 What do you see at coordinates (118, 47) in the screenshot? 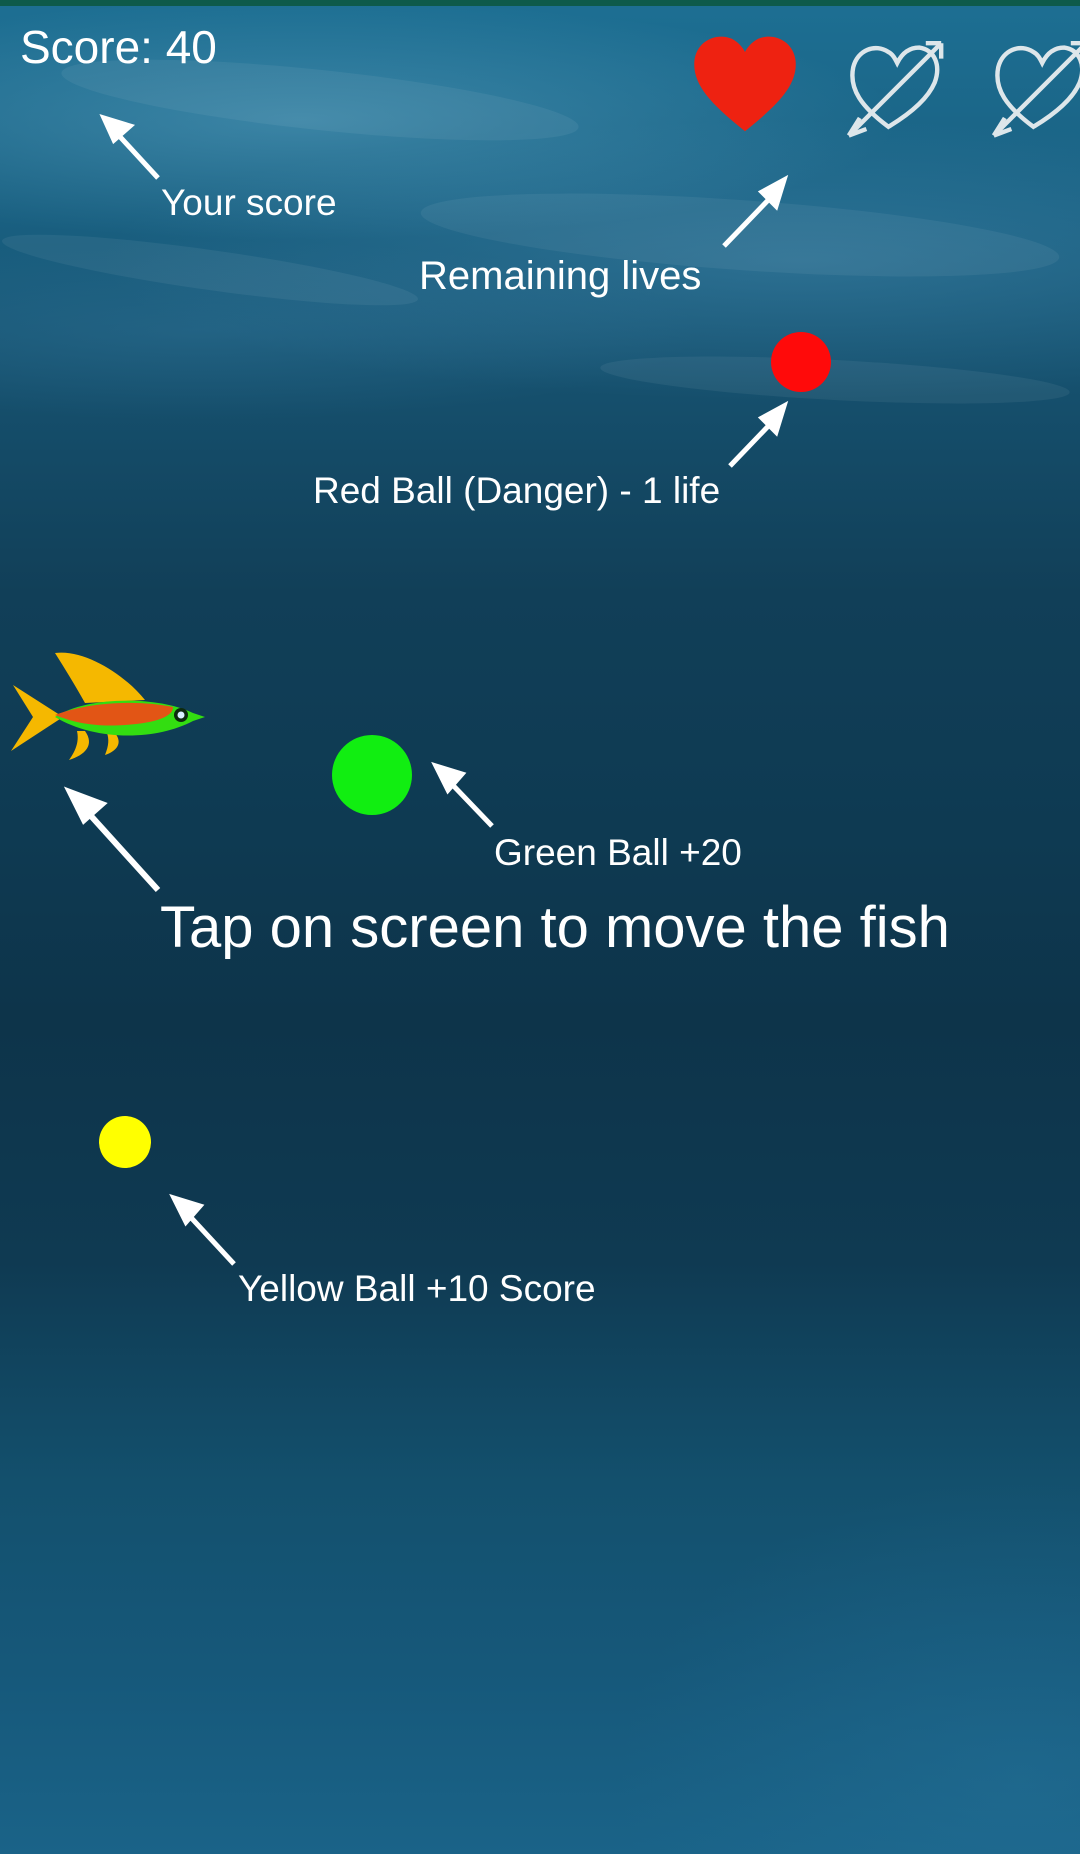
I see `score-display: Score: 40` at bounding box center [118, 47].